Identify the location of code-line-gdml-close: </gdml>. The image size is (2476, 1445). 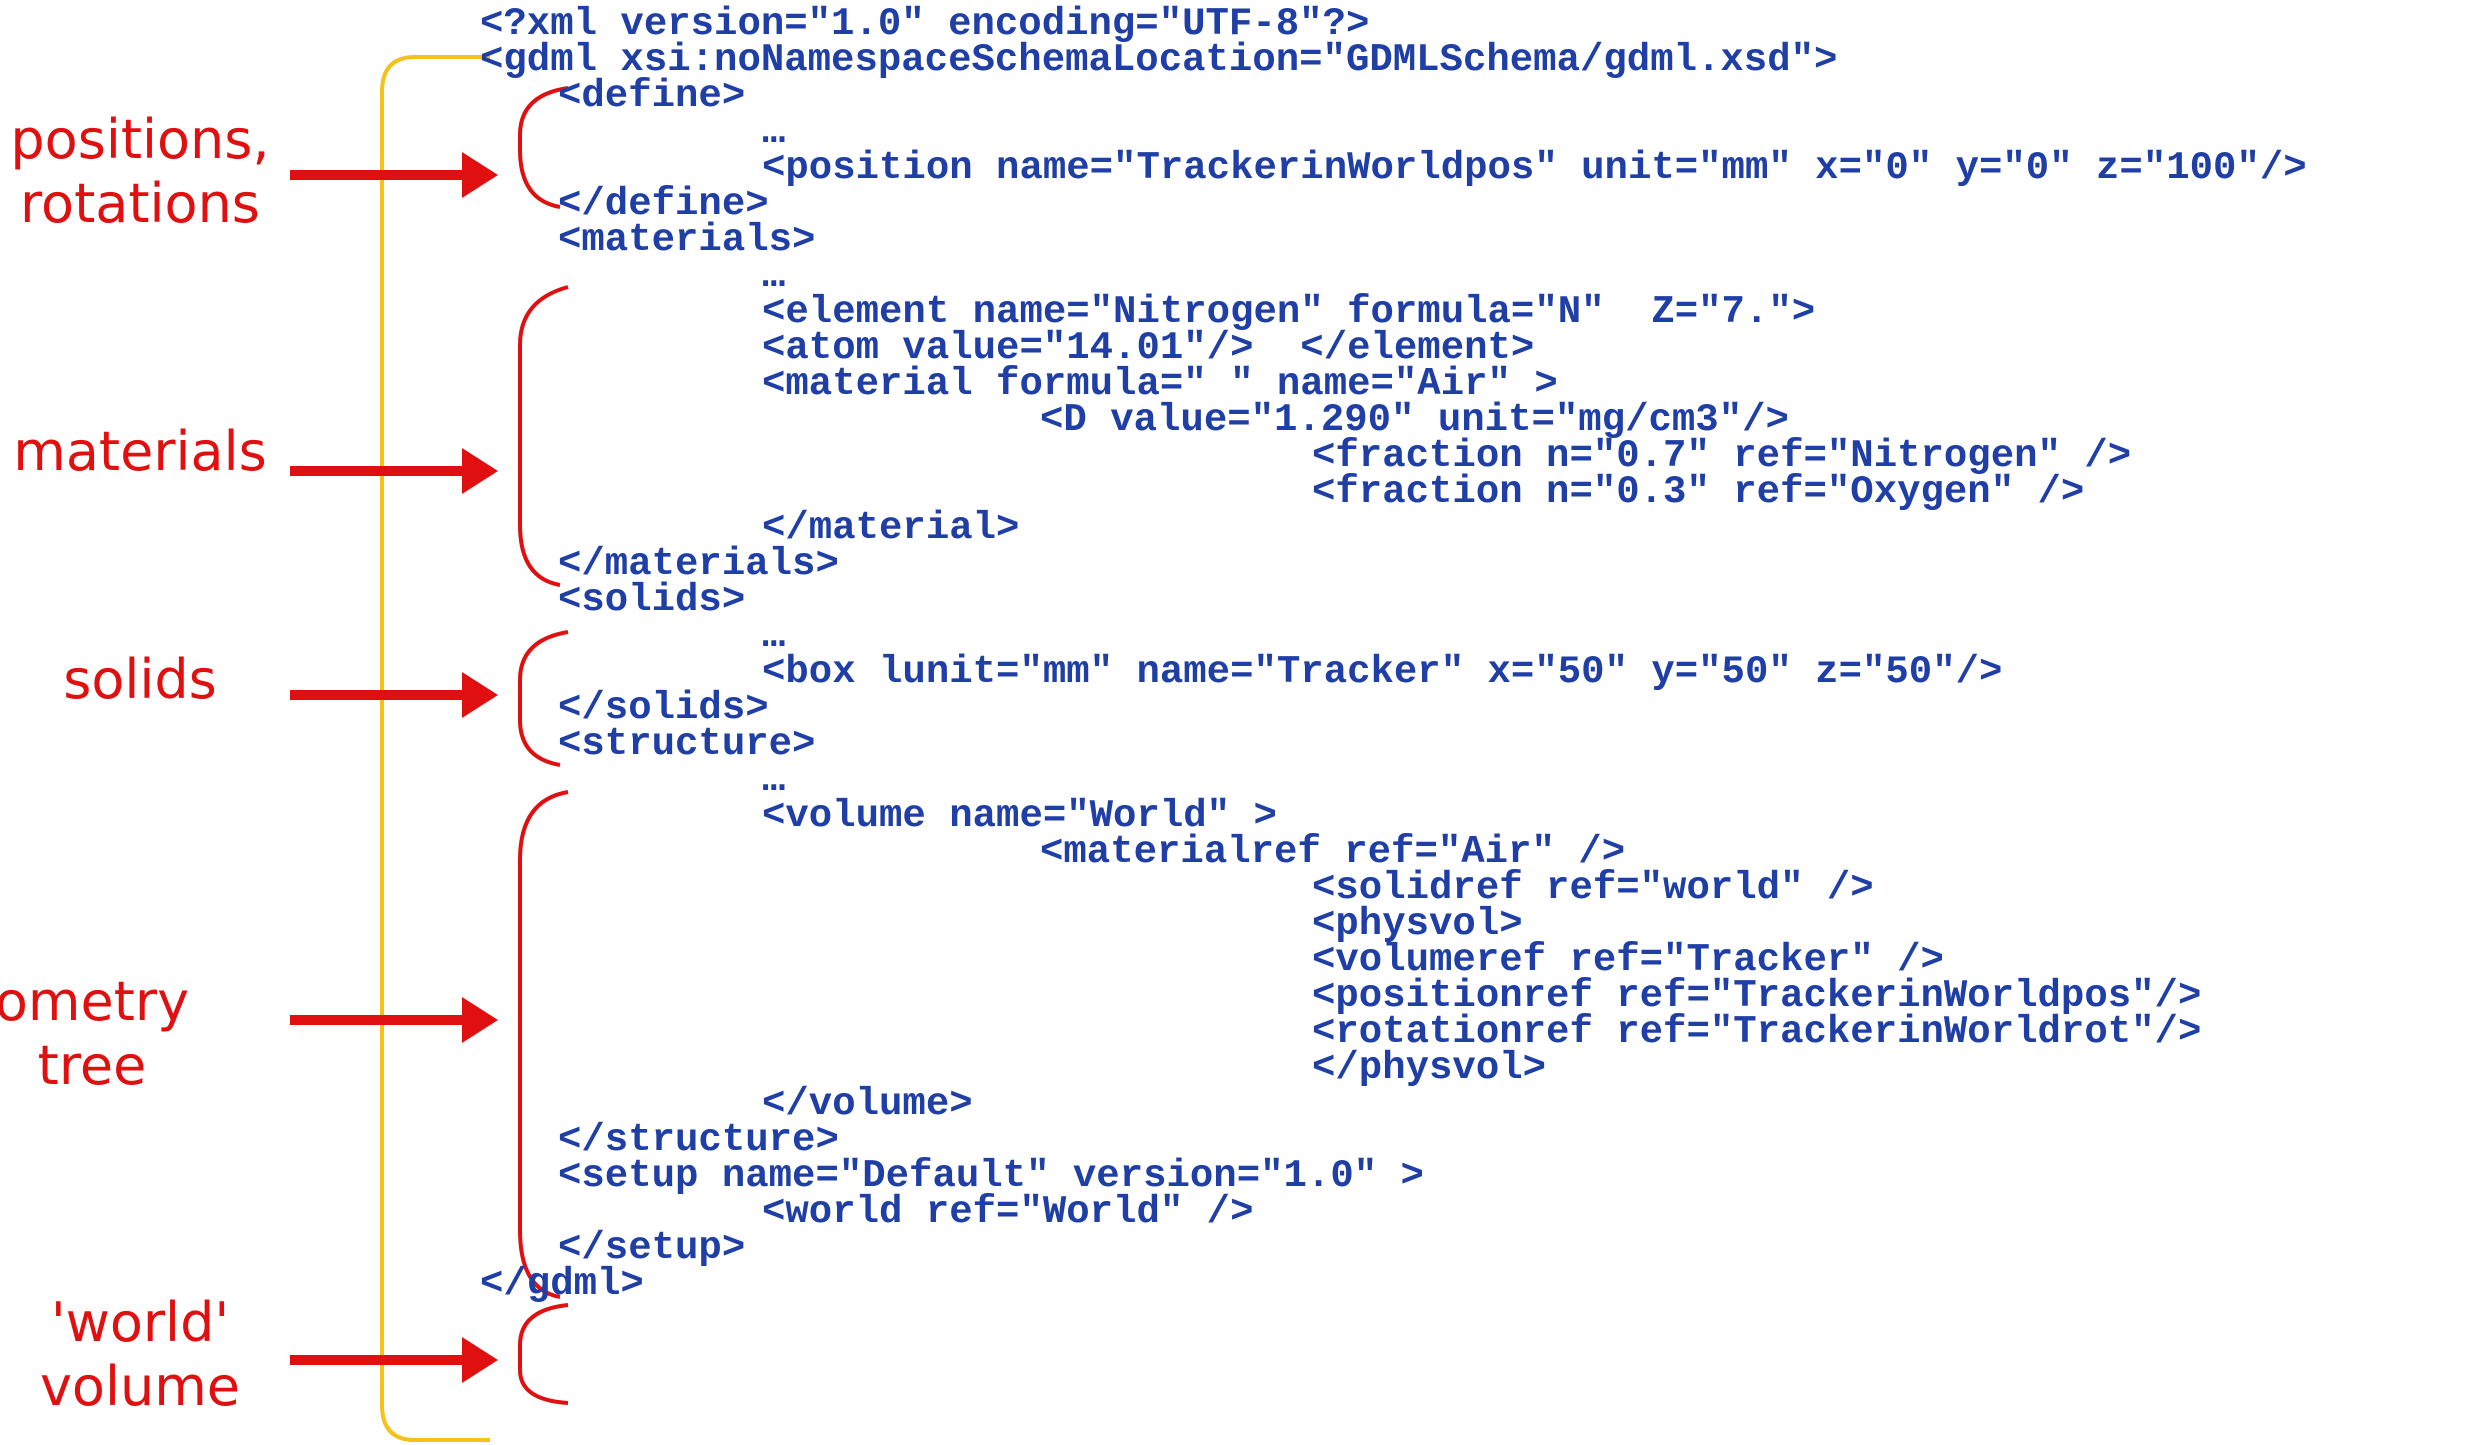
(562, 1284).